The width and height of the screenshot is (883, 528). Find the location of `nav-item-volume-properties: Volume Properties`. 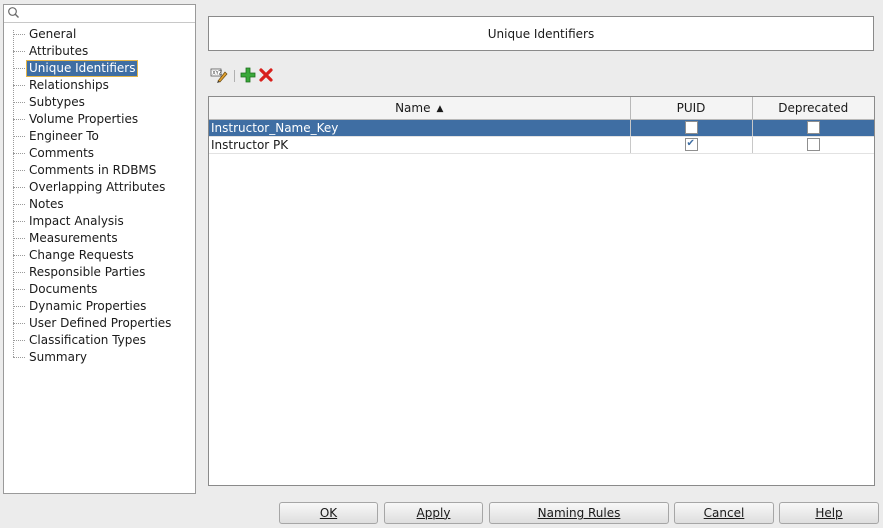

nav-item-volume-properties: Volume Properties is located at coordinates (99, 119).